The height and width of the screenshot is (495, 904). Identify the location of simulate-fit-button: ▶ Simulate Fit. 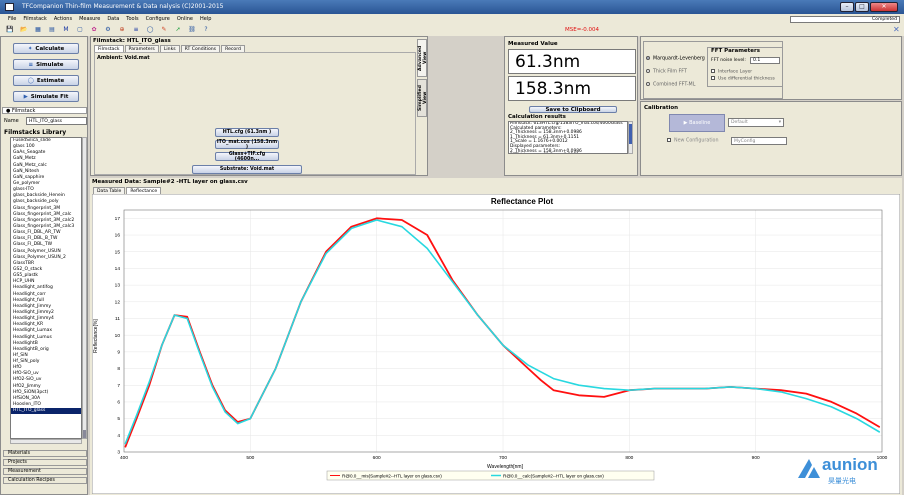
(46, 96).